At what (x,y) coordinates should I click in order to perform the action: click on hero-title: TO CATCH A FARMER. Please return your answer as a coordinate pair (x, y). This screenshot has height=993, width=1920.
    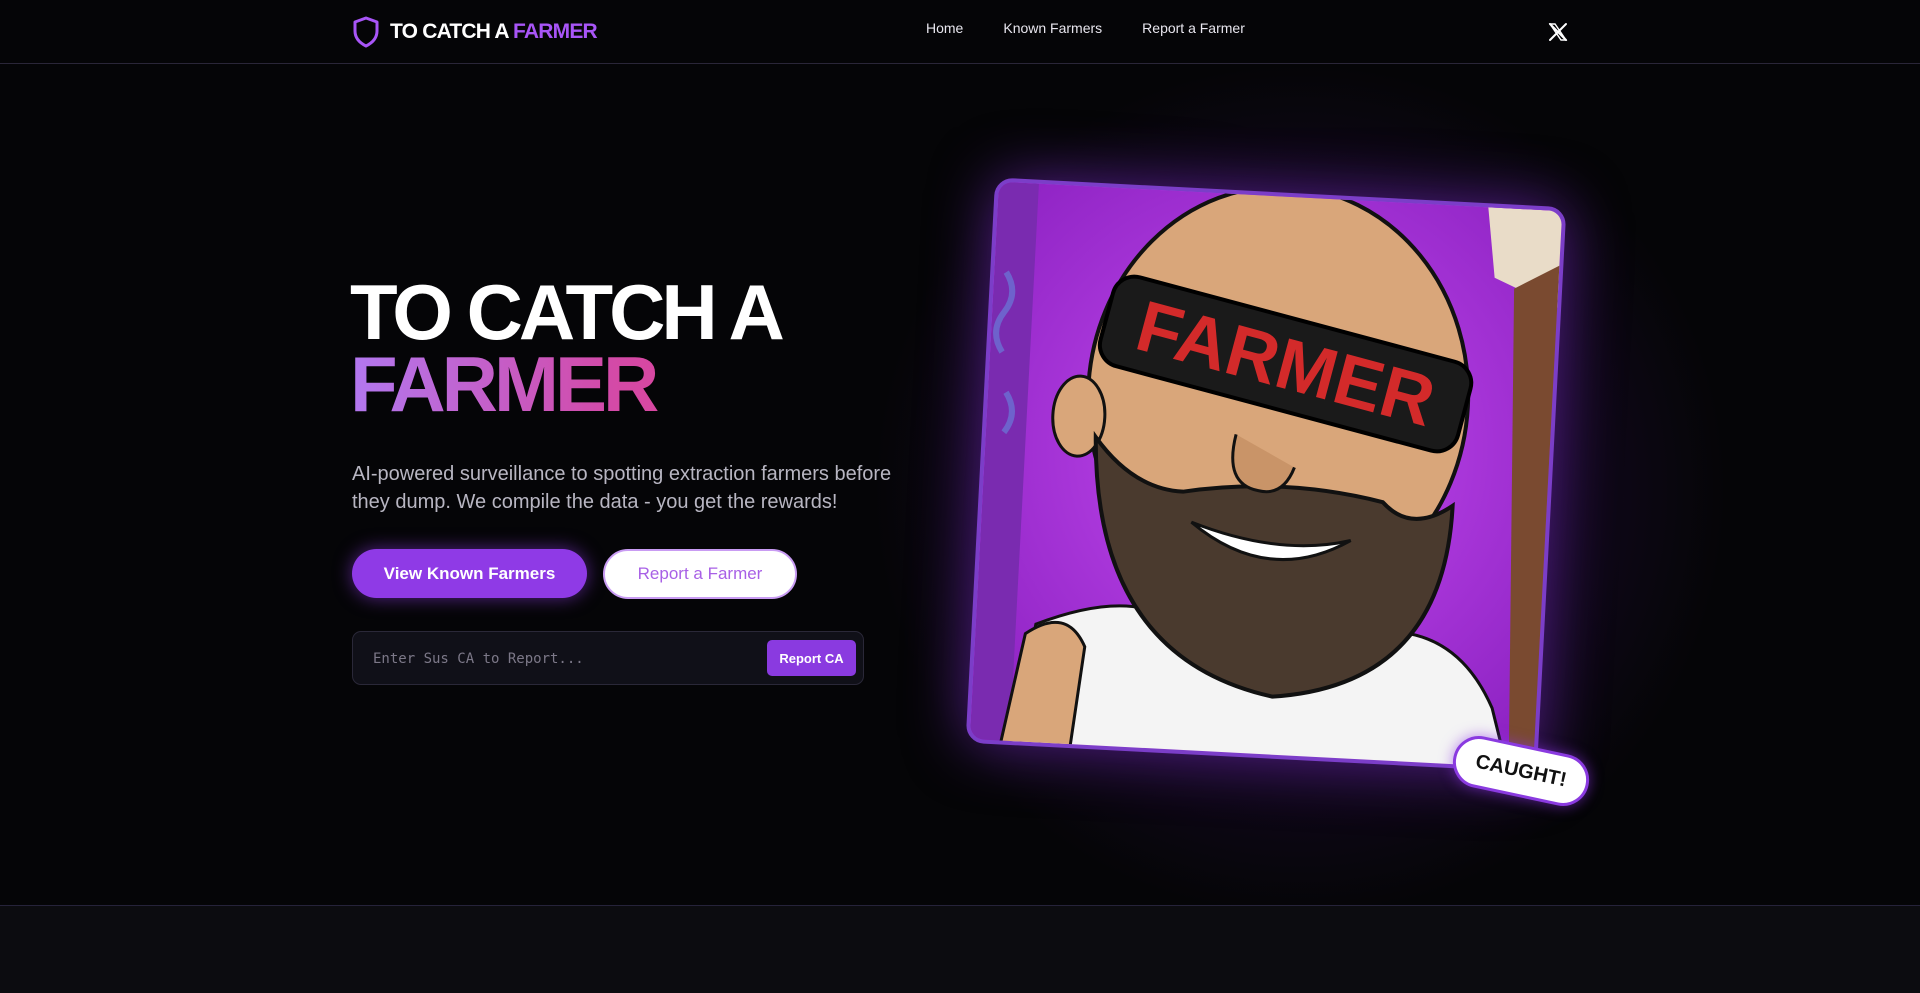
    Looking at the image, I should click on (567, 345).